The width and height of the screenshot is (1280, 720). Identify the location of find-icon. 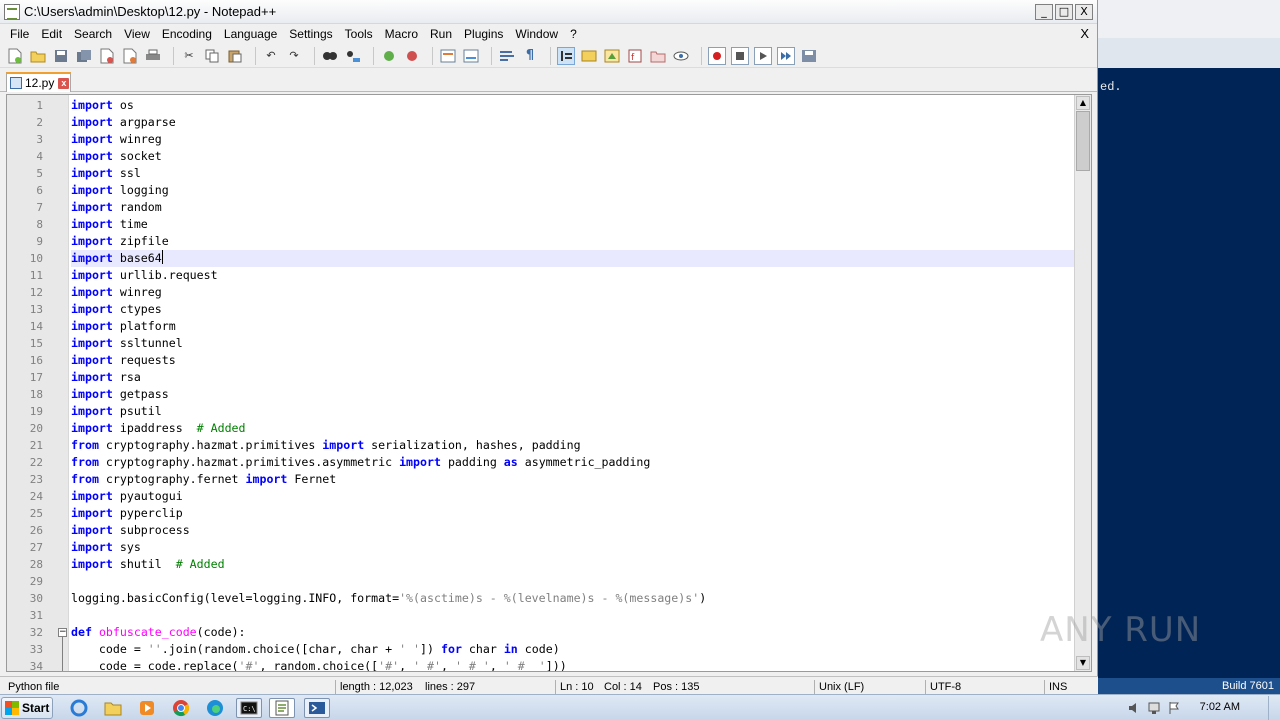
(330, 56).